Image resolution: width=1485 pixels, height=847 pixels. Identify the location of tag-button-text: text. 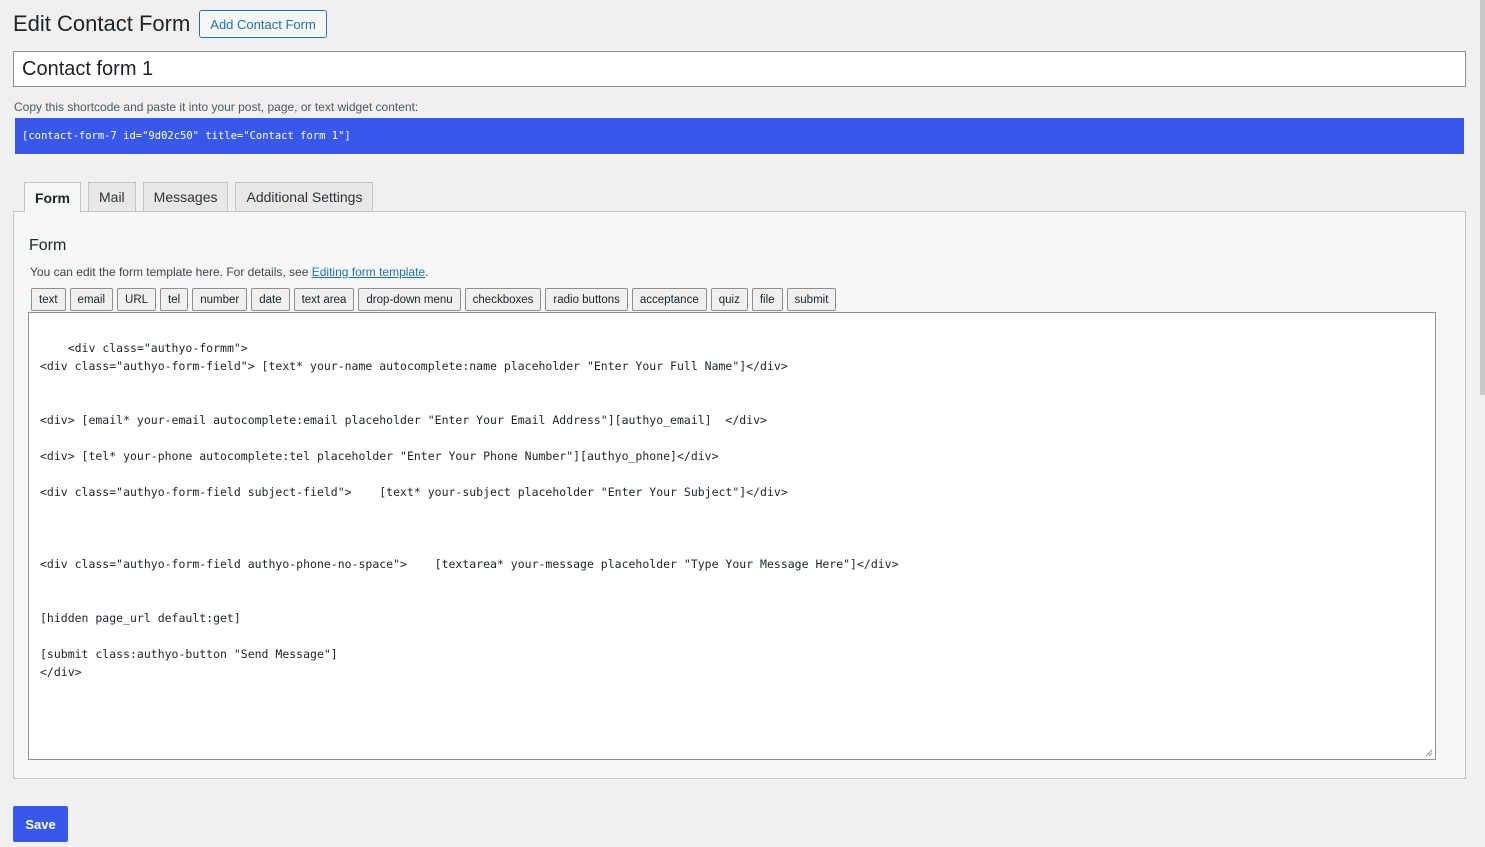
(48, 299).